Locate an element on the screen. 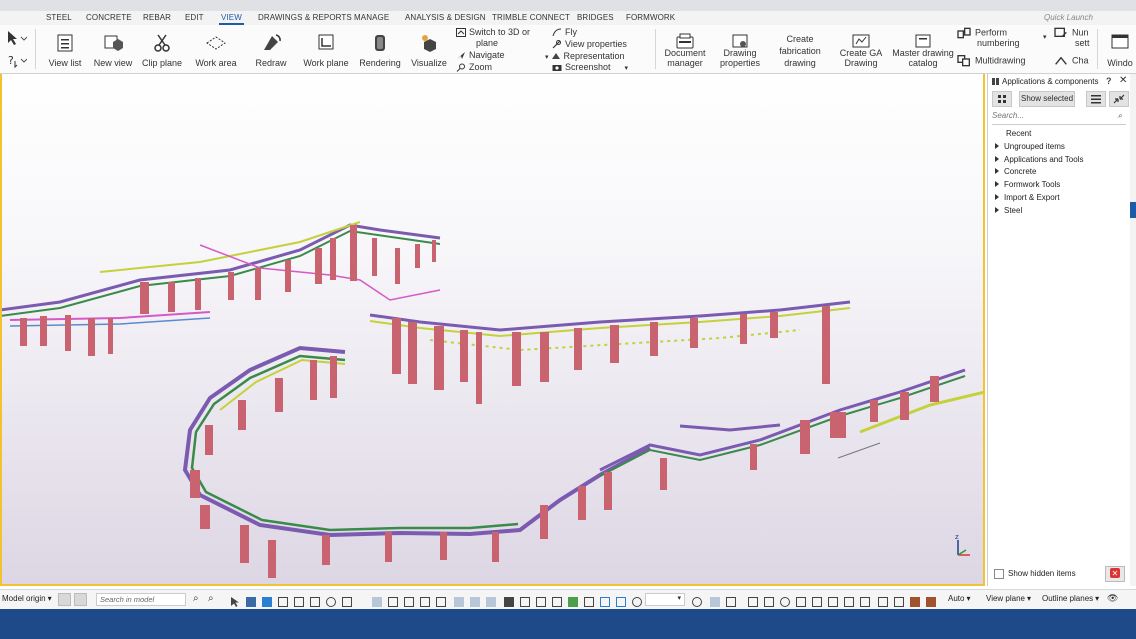  representation-button: ▾ Representation is located at coordinates (585, 56).